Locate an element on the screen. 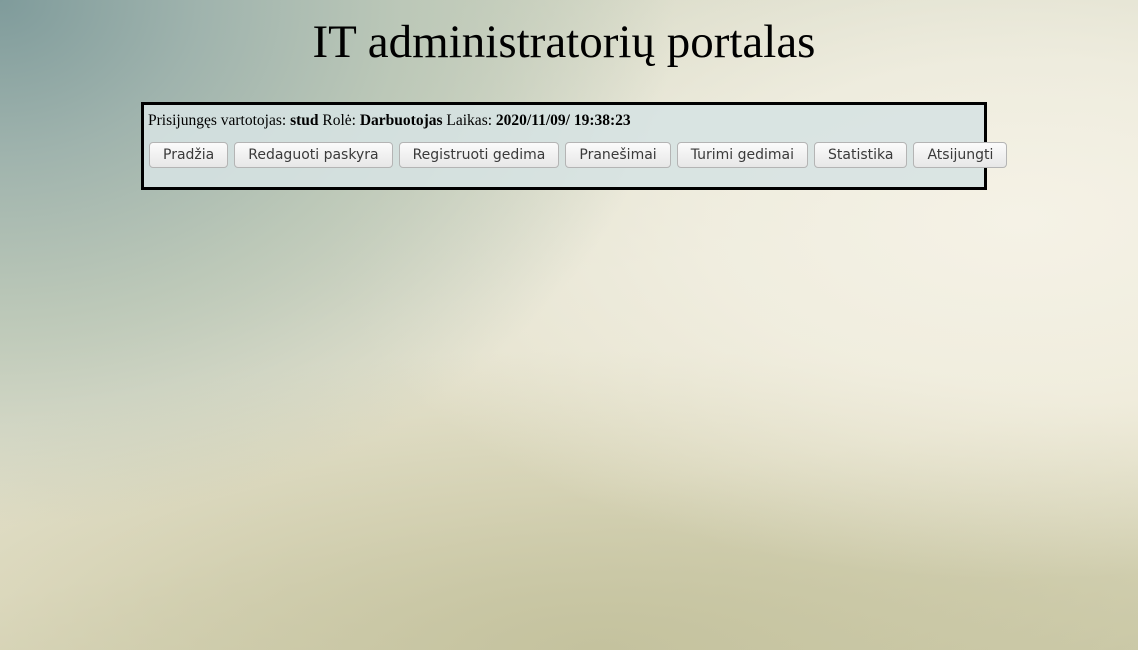 The image size is (1138, 650). notifications-button: Pranešimai is located at coordinates (618, 155).